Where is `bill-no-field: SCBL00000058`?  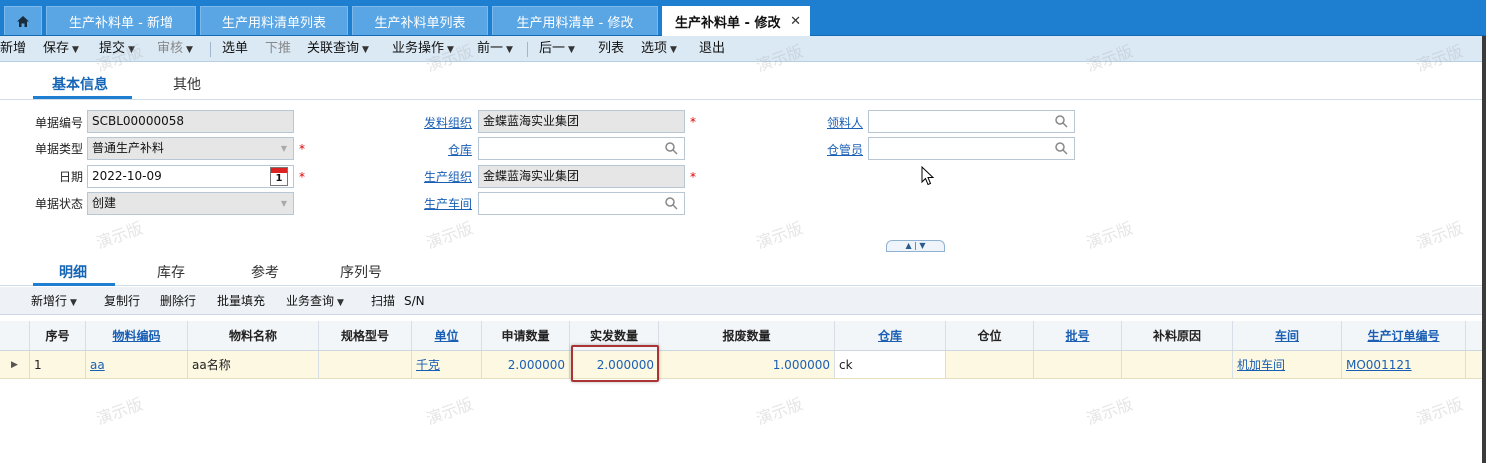
bill-no-field: SCBL00000058 is located at coordinates (190, 121).